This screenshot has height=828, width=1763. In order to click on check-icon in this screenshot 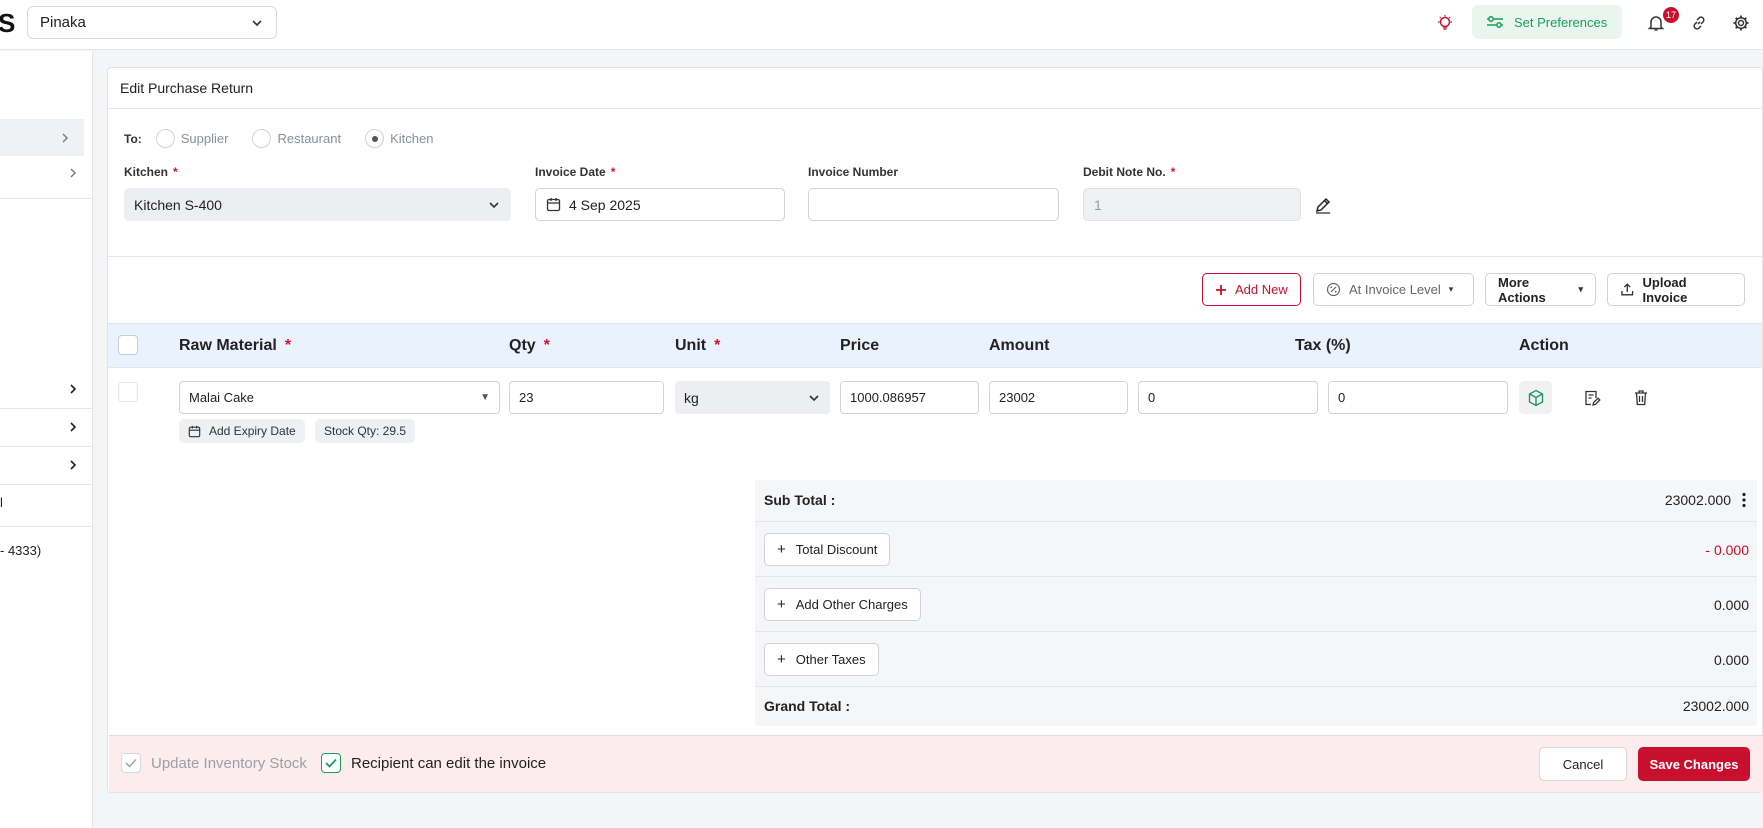, I will do `click(331, 763)`.